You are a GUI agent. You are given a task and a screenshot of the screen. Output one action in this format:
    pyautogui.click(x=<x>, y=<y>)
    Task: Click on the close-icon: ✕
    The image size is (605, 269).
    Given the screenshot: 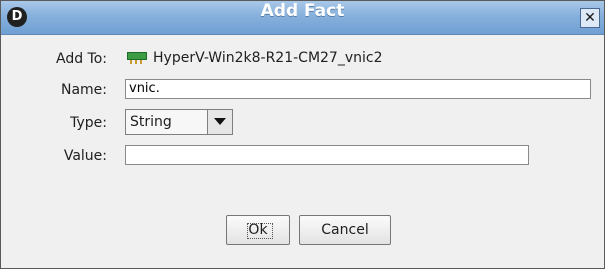 What is the action you would take?
    pyautogui.click(x=590, y=18)
    